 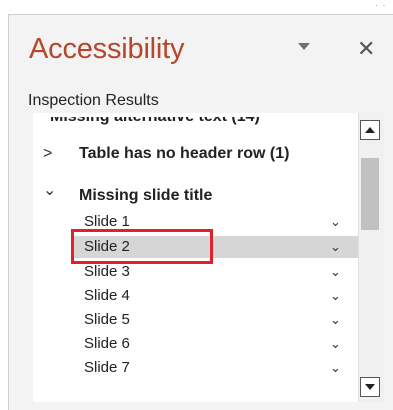 I want to click on window-corner: · ·, so click(x=381, y=5).